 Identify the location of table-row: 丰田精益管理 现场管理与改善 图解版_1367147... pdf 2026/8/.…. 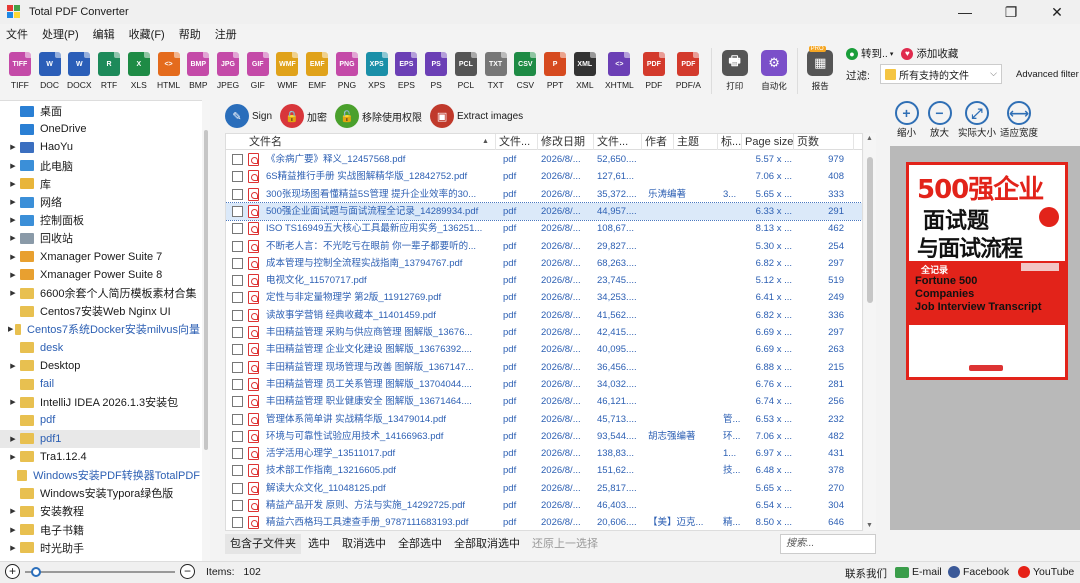
(544, 367).